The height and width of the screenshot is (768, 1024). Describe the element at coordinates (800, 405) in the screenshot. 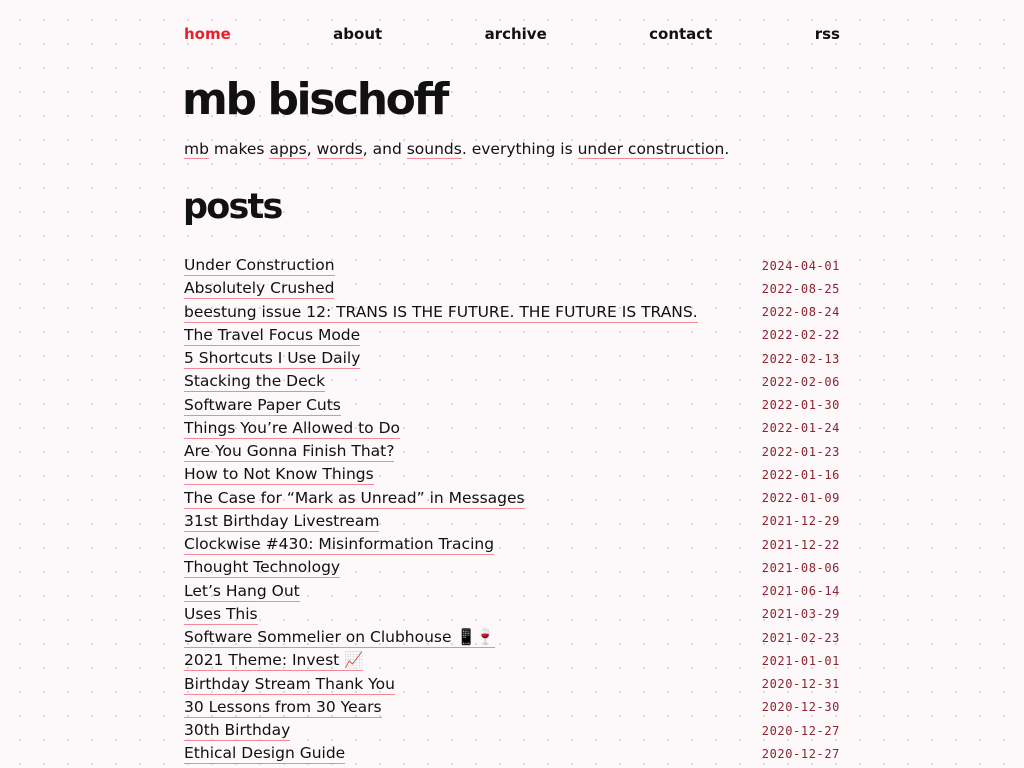

I see `post-date: 2022-01-30` at that location.